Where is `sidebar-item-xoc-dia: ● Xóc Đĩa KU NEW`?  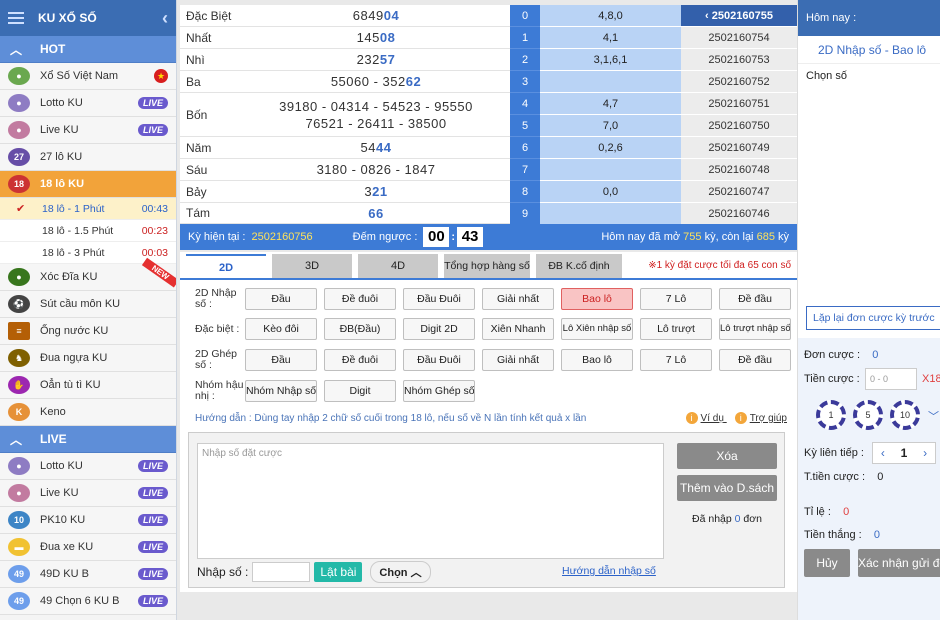
sidebar-item-xoc-dia: ● Xóc Đĩa KU NEW is located at coordinates (88, 274).